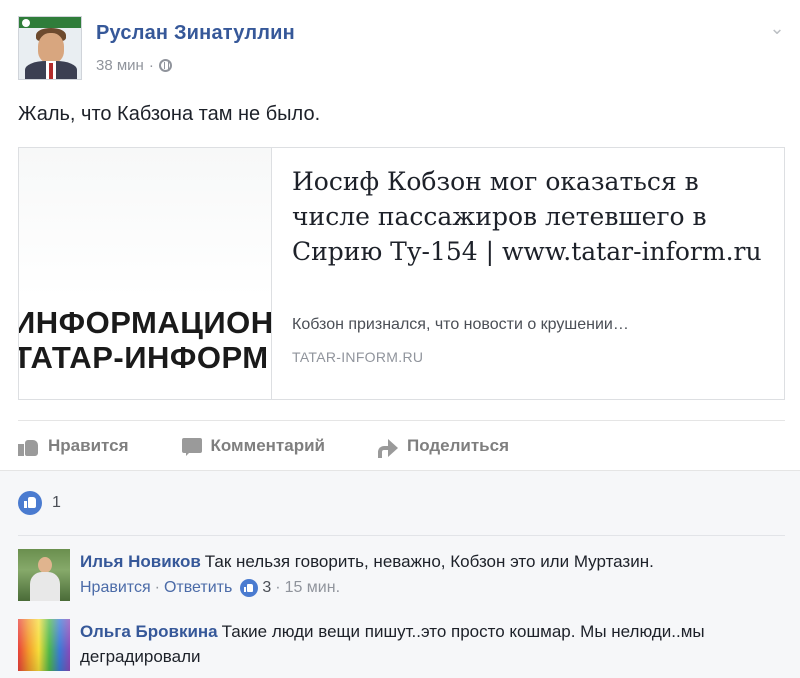  I want to click on reactions-summary: 1, so click(39, 503).